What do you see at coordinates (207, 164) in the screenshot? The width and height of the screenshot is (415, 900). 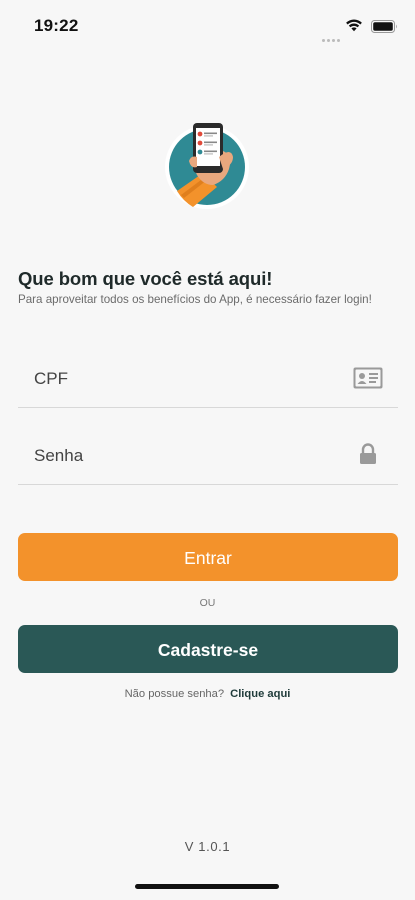 I see `phone-hand-logo` at bounding box center [207, 164].